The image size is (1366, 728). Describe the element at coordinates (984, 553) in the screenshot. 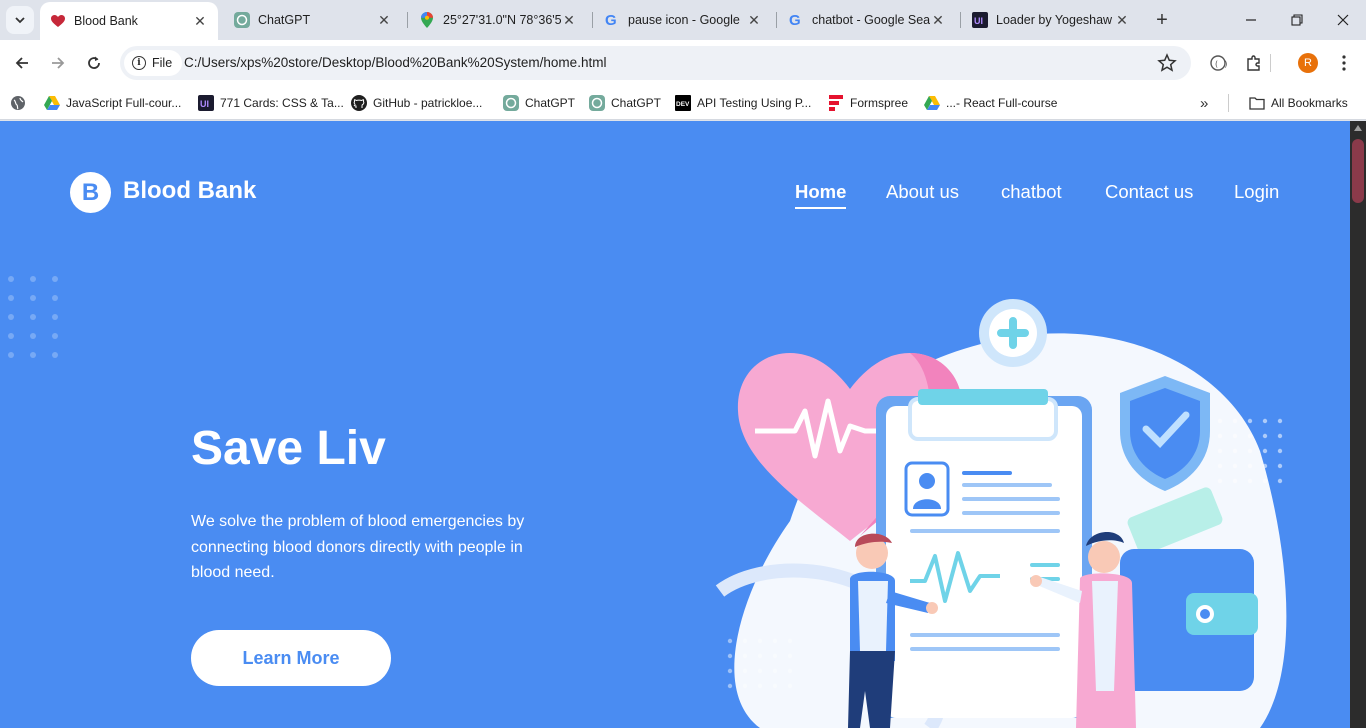

I see `clipboard-icon` at that location.